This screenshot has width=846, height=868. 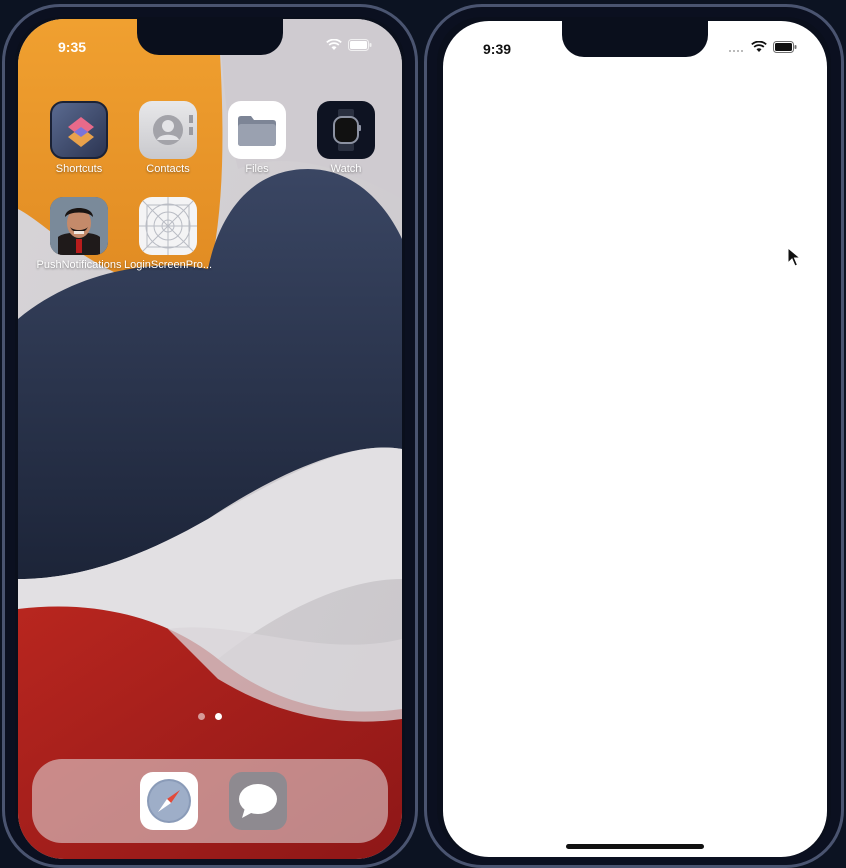 What do you see at coordinates (635, 846) in the screenshot?
I see `home-indicator` at bounding box center [635, 846].